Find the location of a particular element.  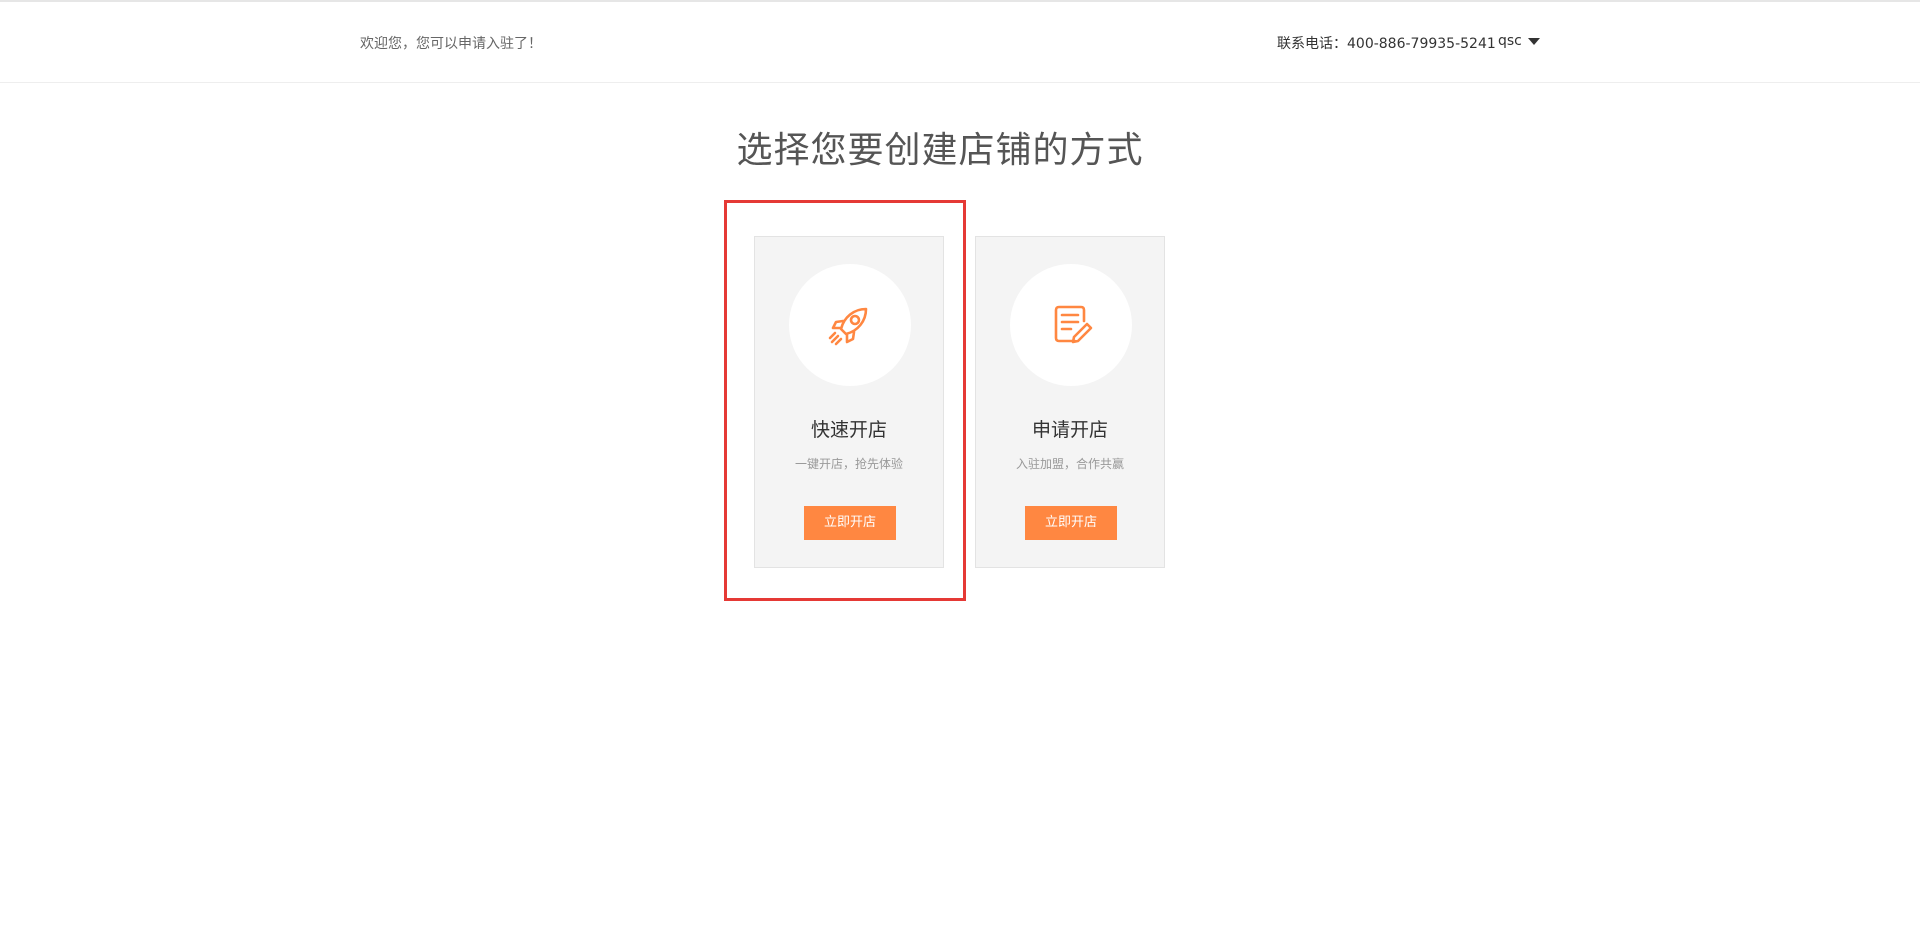

contact-info: 联系电话：400-886-79935-5241 is located at coordinates (1386, 43).